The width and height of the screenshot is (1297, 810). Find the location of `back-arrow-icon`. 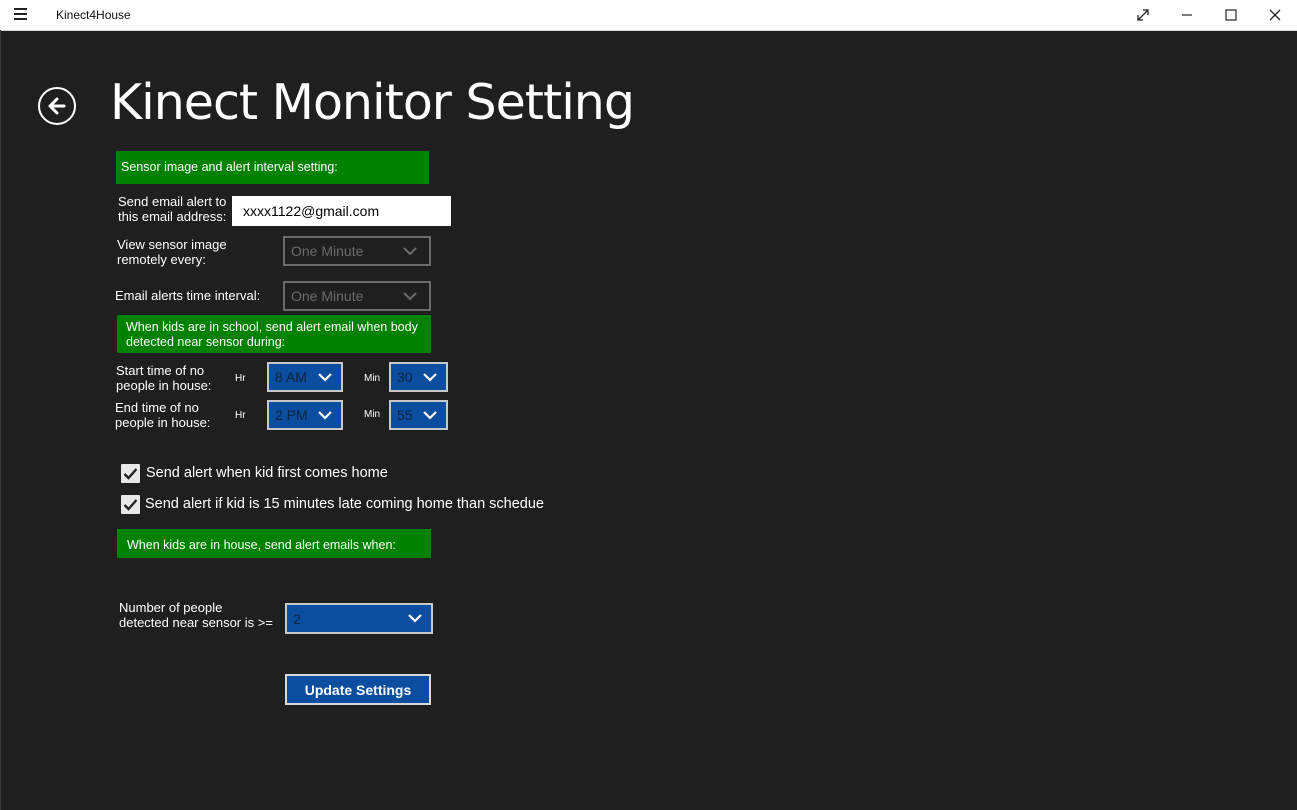

back-arrow-icon is located at coordinates (57, 106).